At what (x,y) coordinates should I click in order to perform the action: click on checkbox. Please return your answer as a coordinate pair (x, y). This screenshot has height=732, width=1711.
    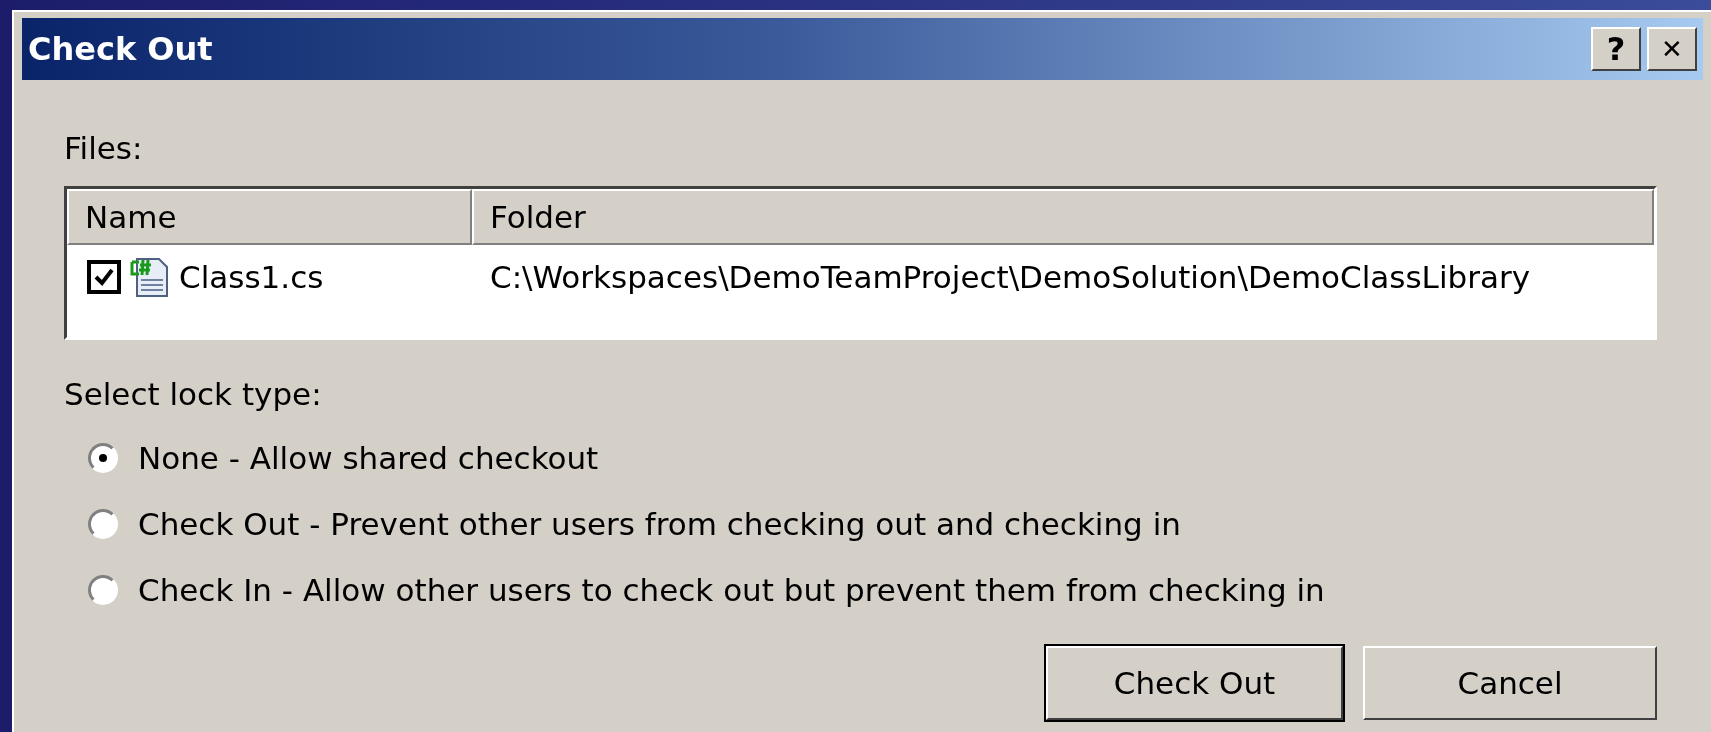
    Looking at the image, I should click on (104, 277).